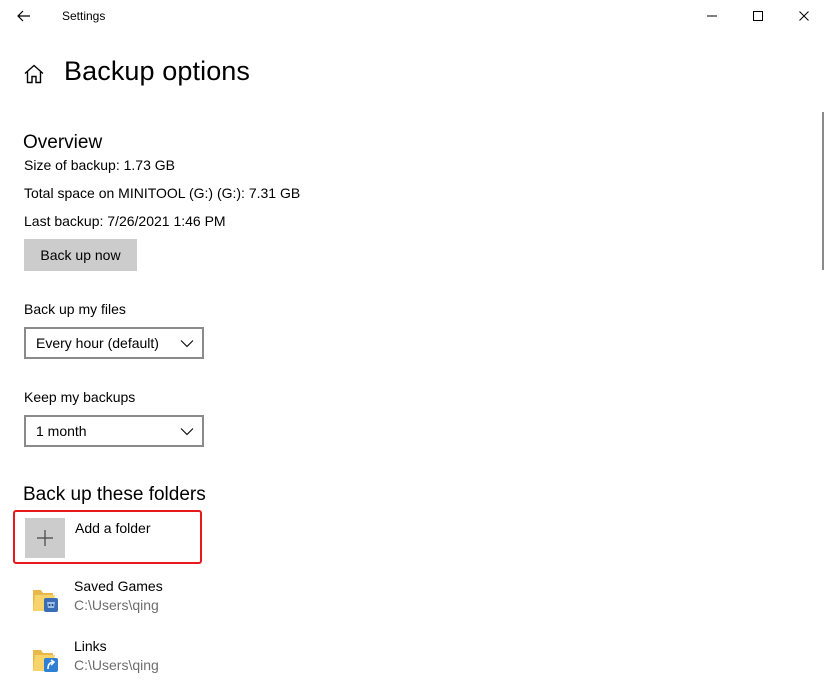 This screenshot has width=827, height=682. What do you see at coordinates (99, 165) in the screenshot?
I see `size-of-backup-text: Size of backup: 1.73 GB` at bounding box center [99, 165].